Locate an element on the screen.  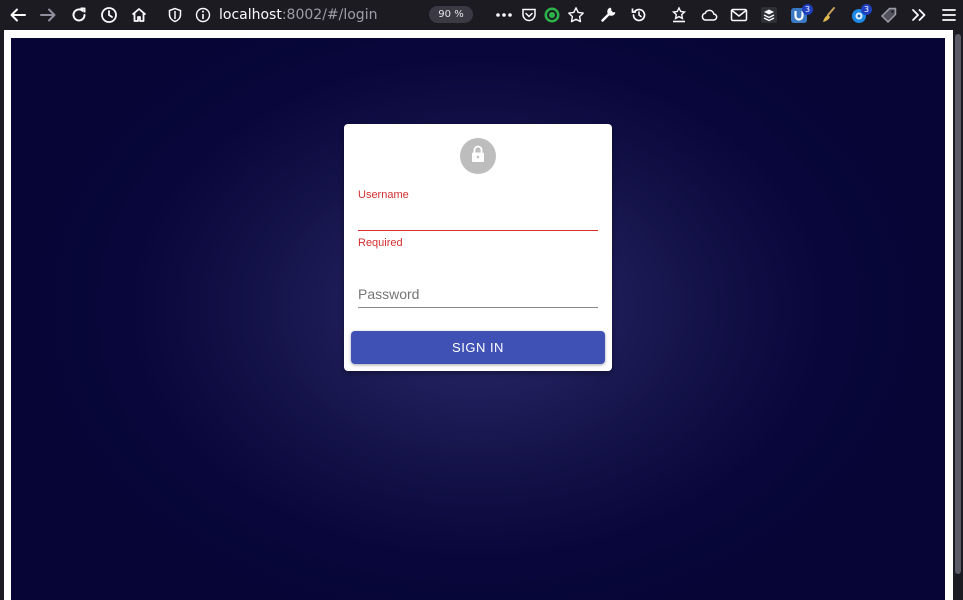
tag-extension-icon is located at coordinates (889, 15).